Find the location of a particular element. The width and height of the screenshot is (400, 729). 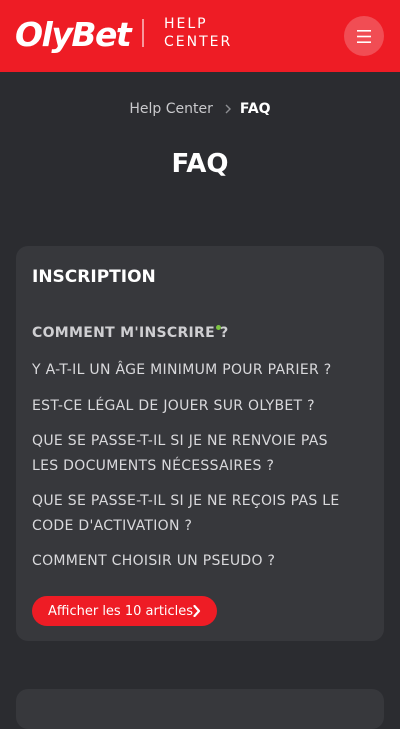

menu-button is located at coordinates (364, 36).